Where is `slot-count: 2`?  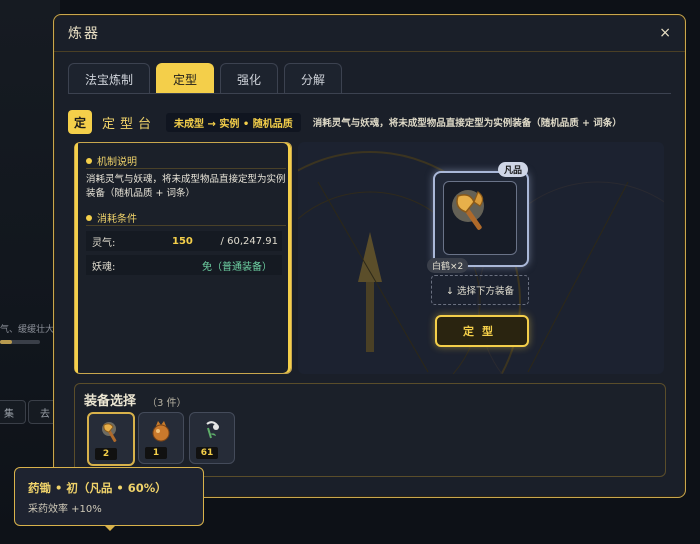
slot-count: 2 is located at coordinates (106, 454).